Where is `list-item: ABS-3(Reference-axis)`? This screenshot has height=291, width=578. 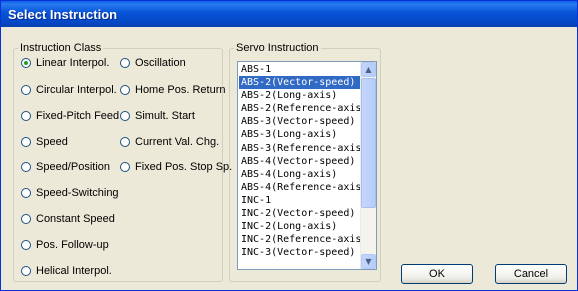 list-item: ABS-3(Reference-axis) is located at coordinates (300, 148).